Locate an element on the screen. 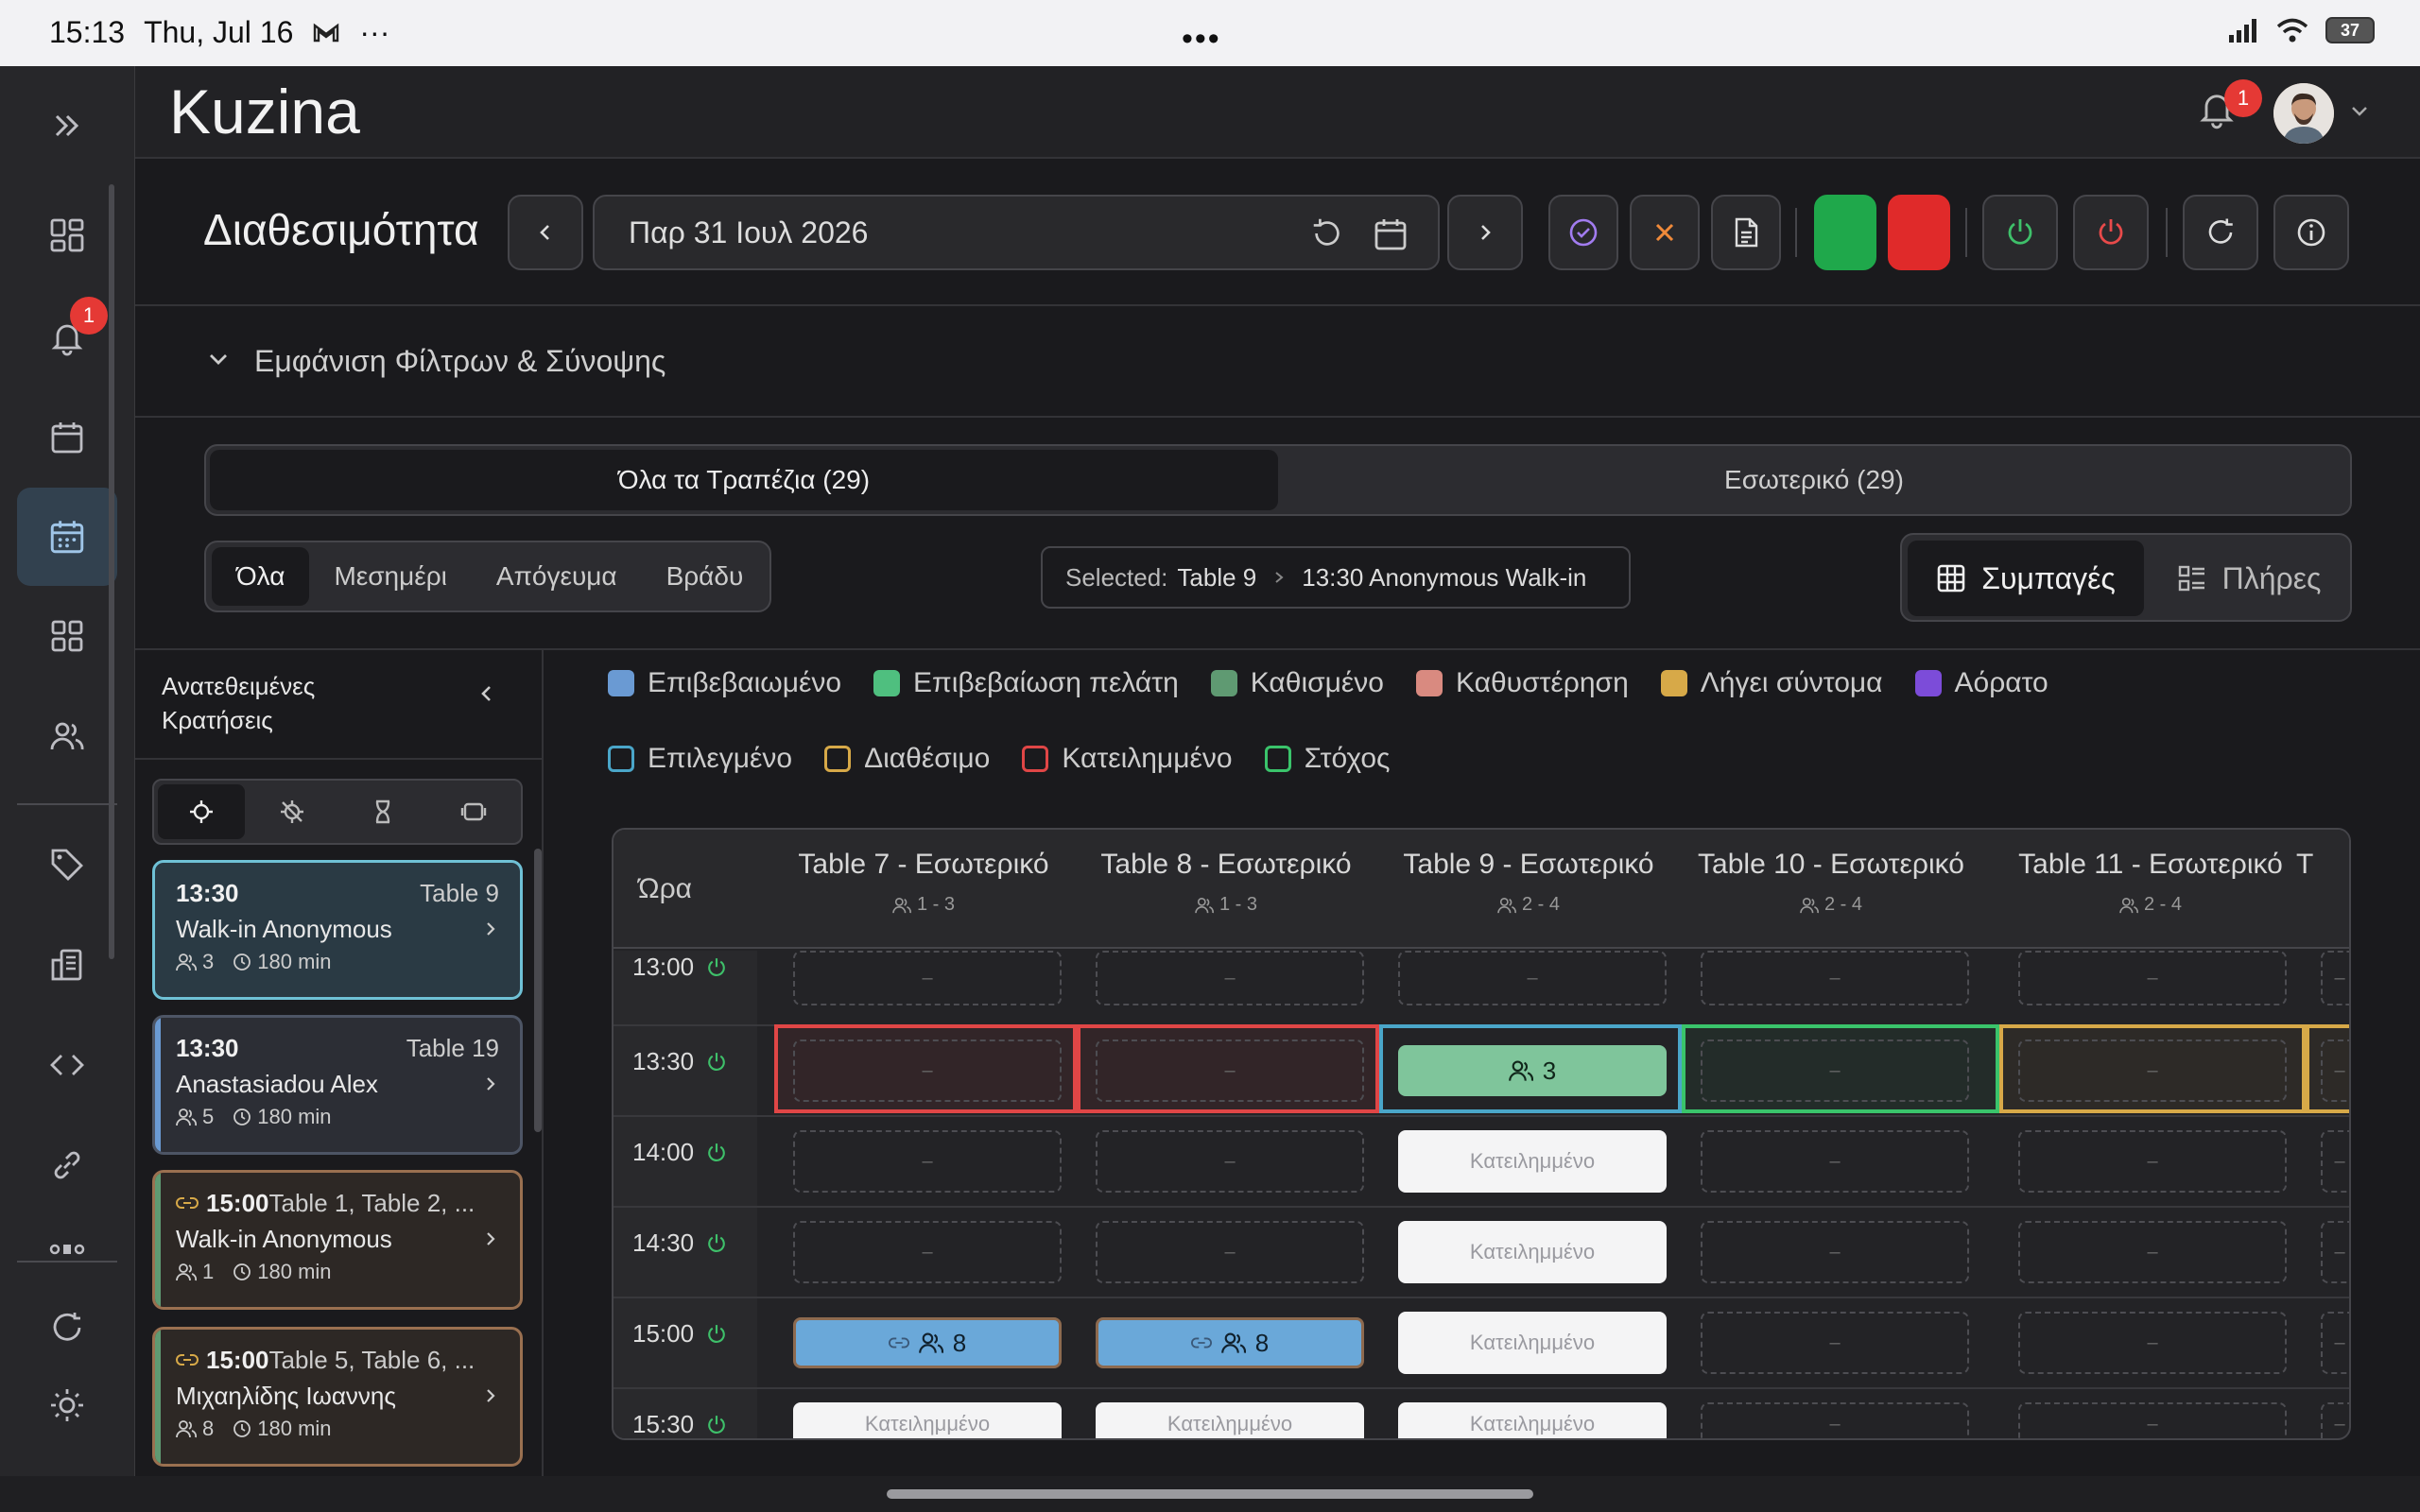  filter-inactive-icon is located at coordinates (293, 811).